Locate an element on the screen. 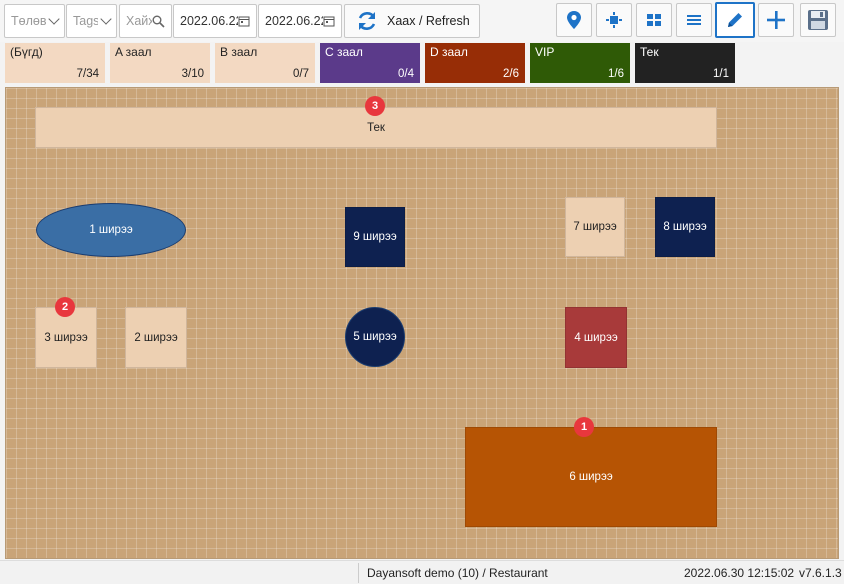  grid-view-button is located at coordinates (654, 20).